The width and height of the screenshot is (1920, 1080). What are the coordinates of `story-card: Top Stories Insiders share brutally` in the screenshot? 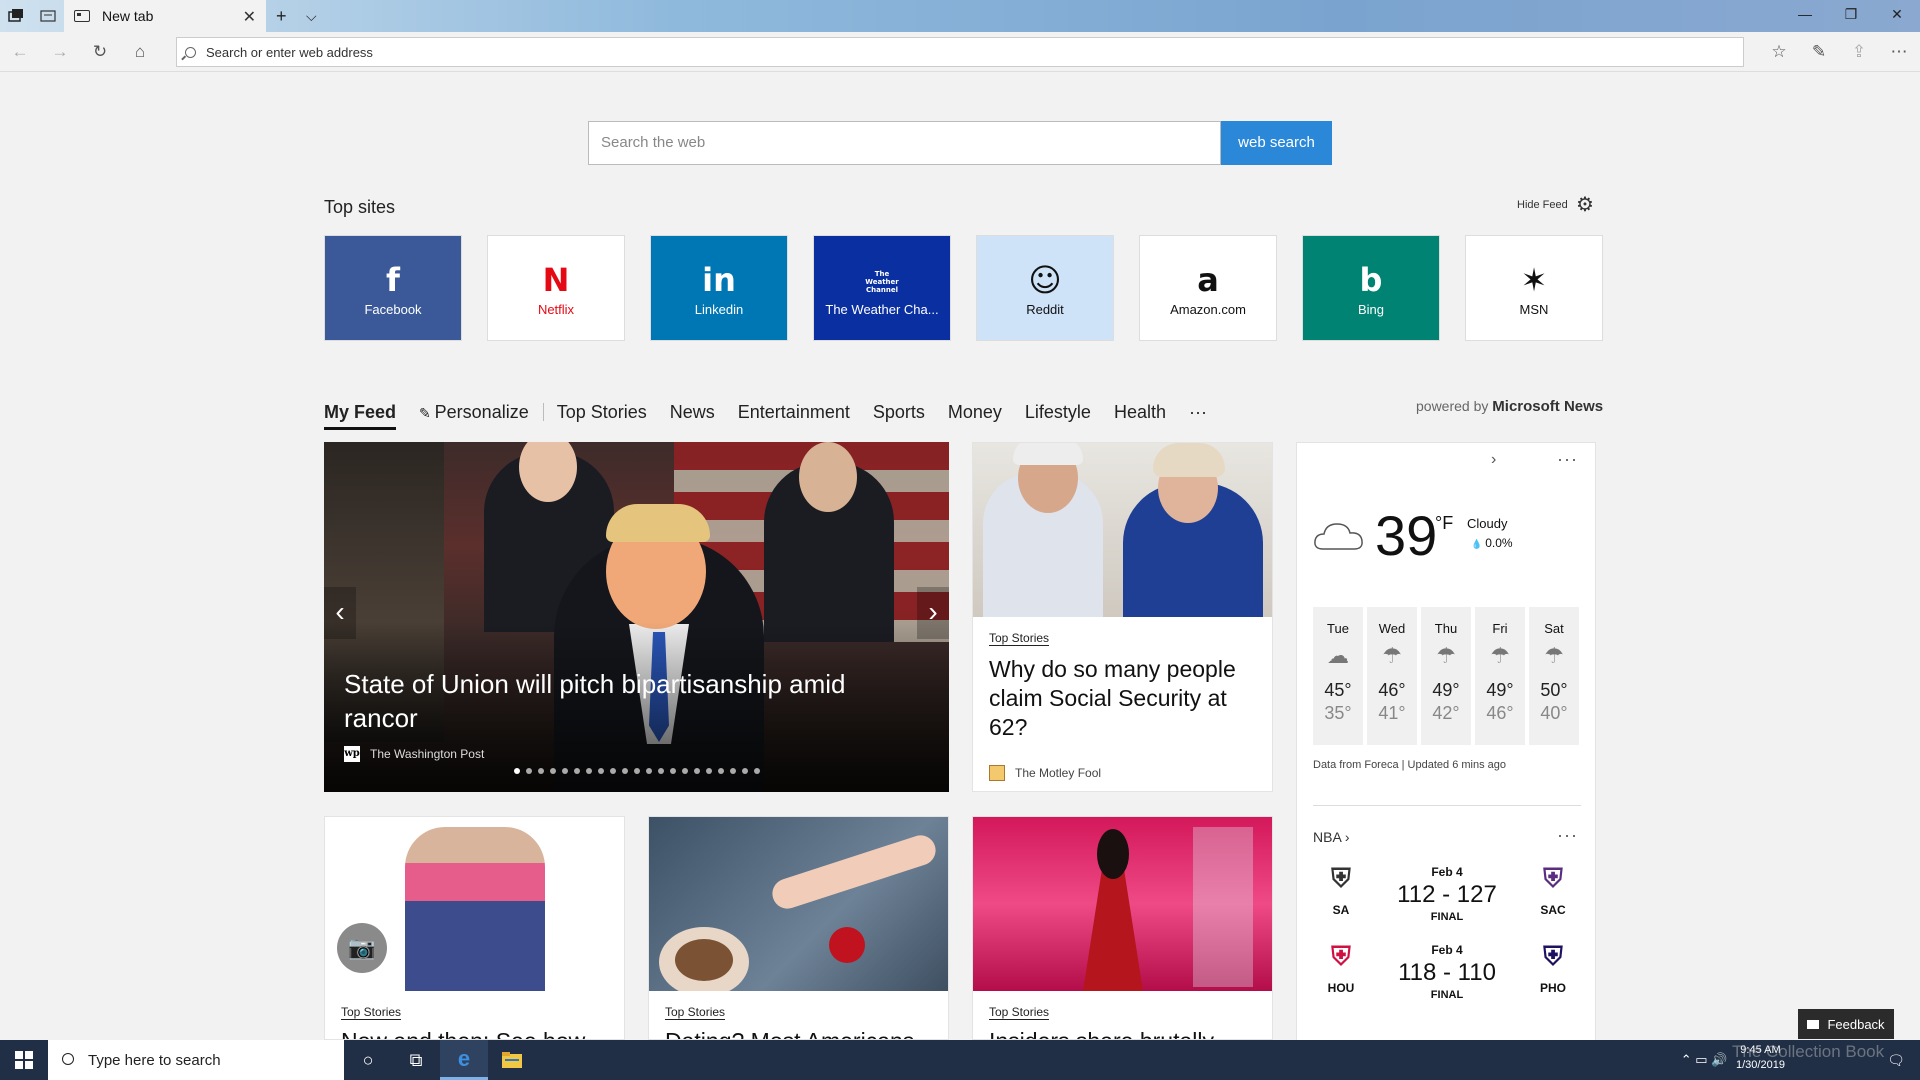 It's located at (1122, 928).